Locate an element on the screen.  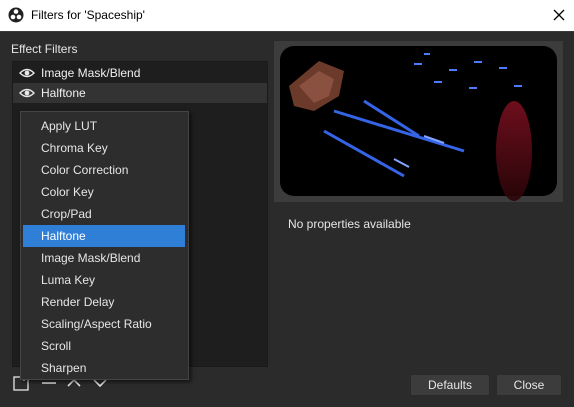
filter-item-image-mask-blend: Image Mask/Blend is located at coordinates (140, 73).